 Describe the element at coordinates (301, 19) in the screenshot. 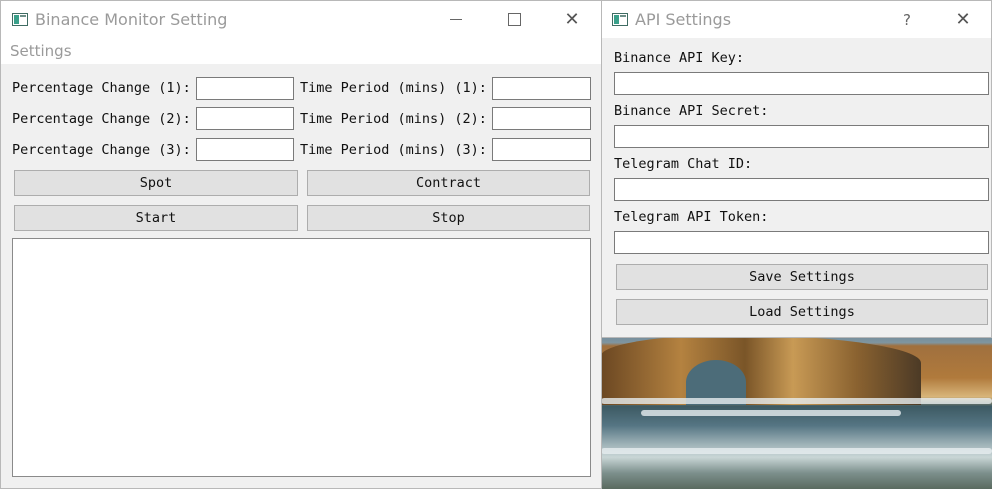

I see `main-titlebar: Binance Monitor Setting ✕` at that location.